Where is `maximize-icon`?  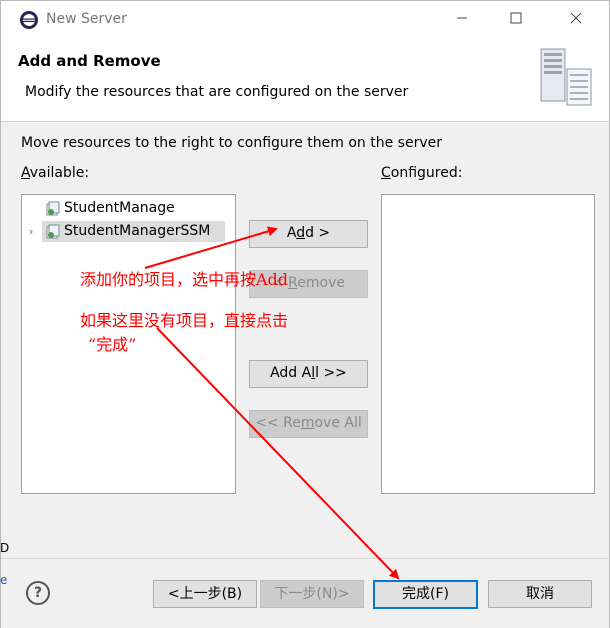
maximize-icon is located at coordinates (516, 18).